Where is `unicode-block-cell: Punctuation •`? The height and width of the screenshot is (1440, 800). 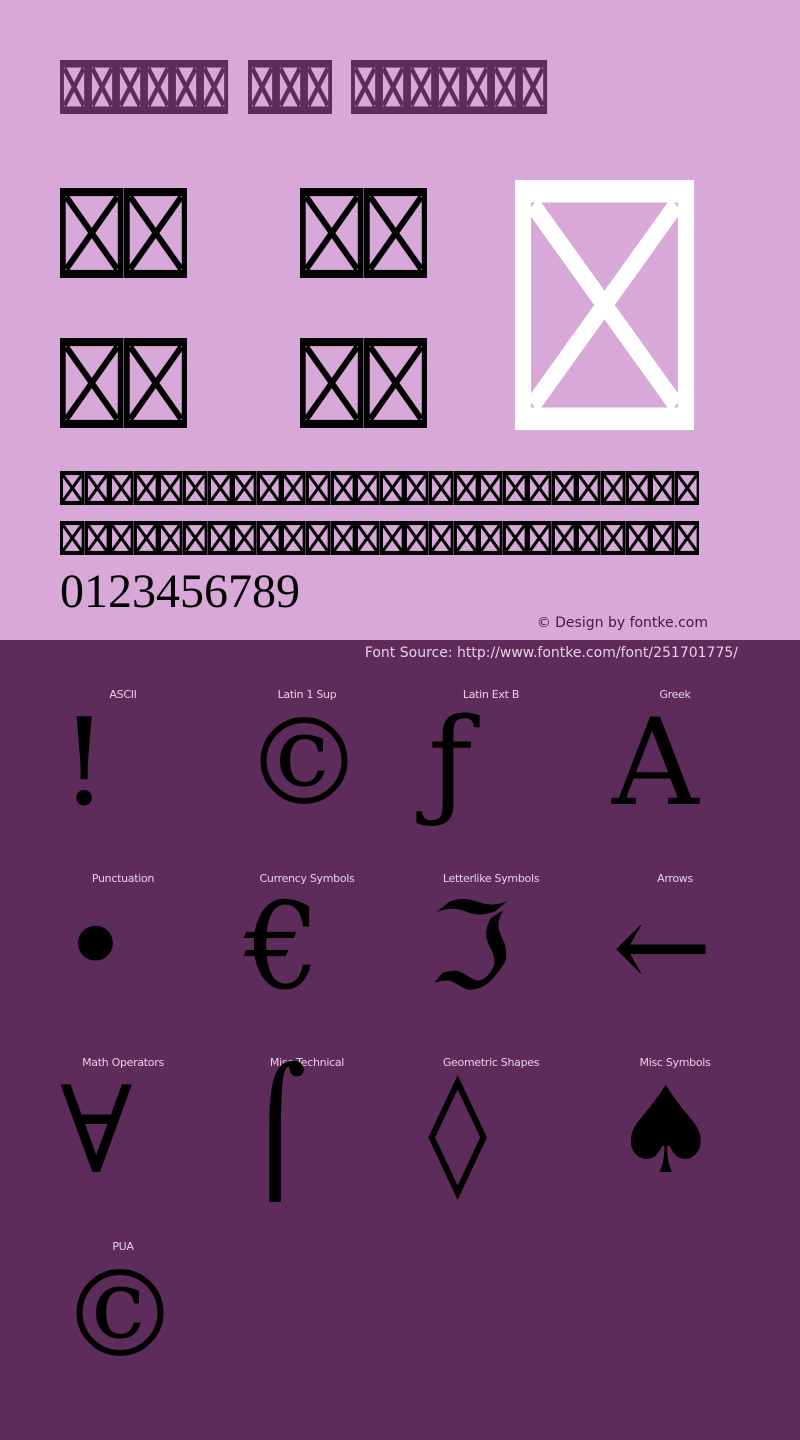 unicode-block-cell: Punctuation • is located at coordinates (123, 956).